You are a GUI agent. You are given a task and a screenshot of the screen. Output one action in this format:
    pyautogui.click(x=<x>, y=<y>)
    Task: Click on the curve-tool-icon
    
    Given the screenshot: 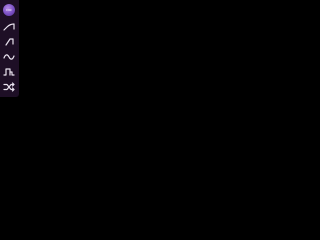 What is the action you would take?
    pyautogui.click(x=9, y=27)
    